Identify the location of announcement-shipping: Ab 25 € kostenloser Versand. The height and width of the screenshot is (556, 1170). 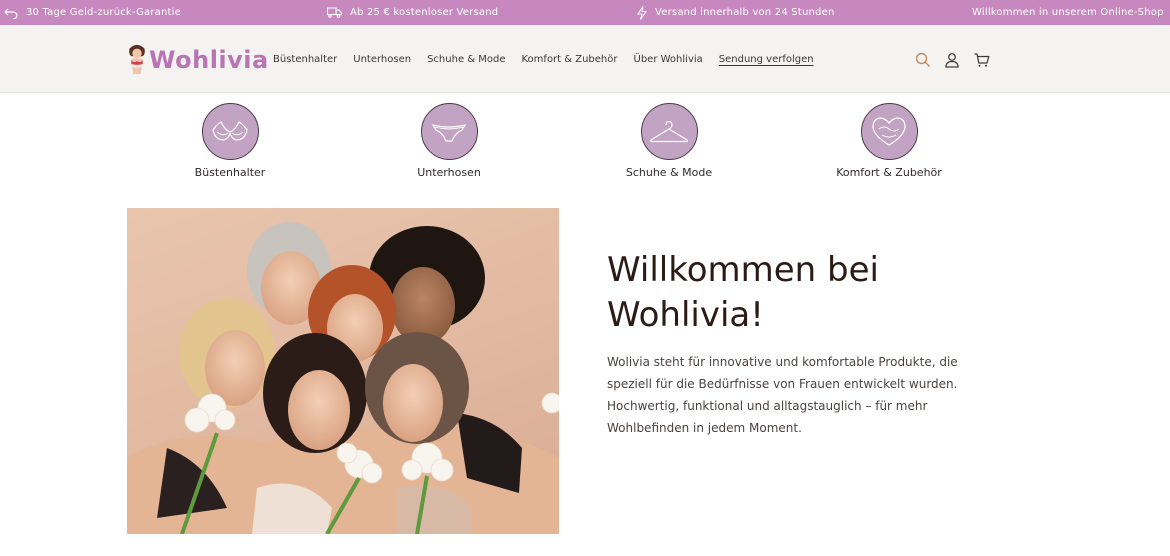
(412, 12).